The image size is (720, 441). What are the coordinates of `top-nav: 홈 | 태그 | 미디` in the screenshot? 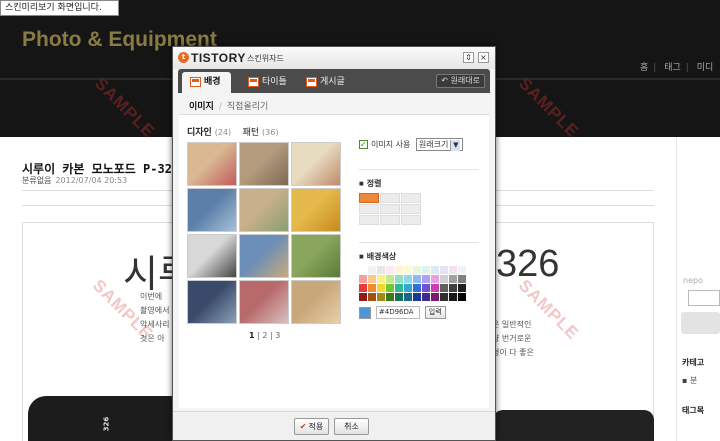 It's located at (677, 68).